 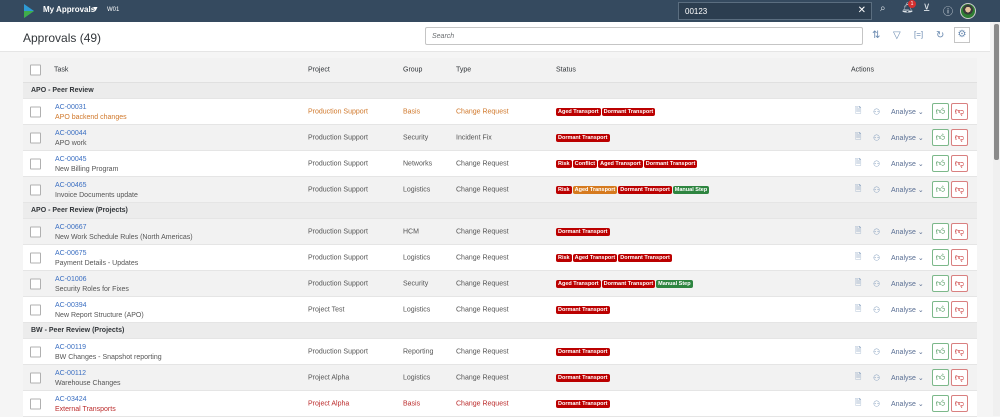 I want to click on group-header: APO - Peer Review (Projects), so click(x=500, y=211).